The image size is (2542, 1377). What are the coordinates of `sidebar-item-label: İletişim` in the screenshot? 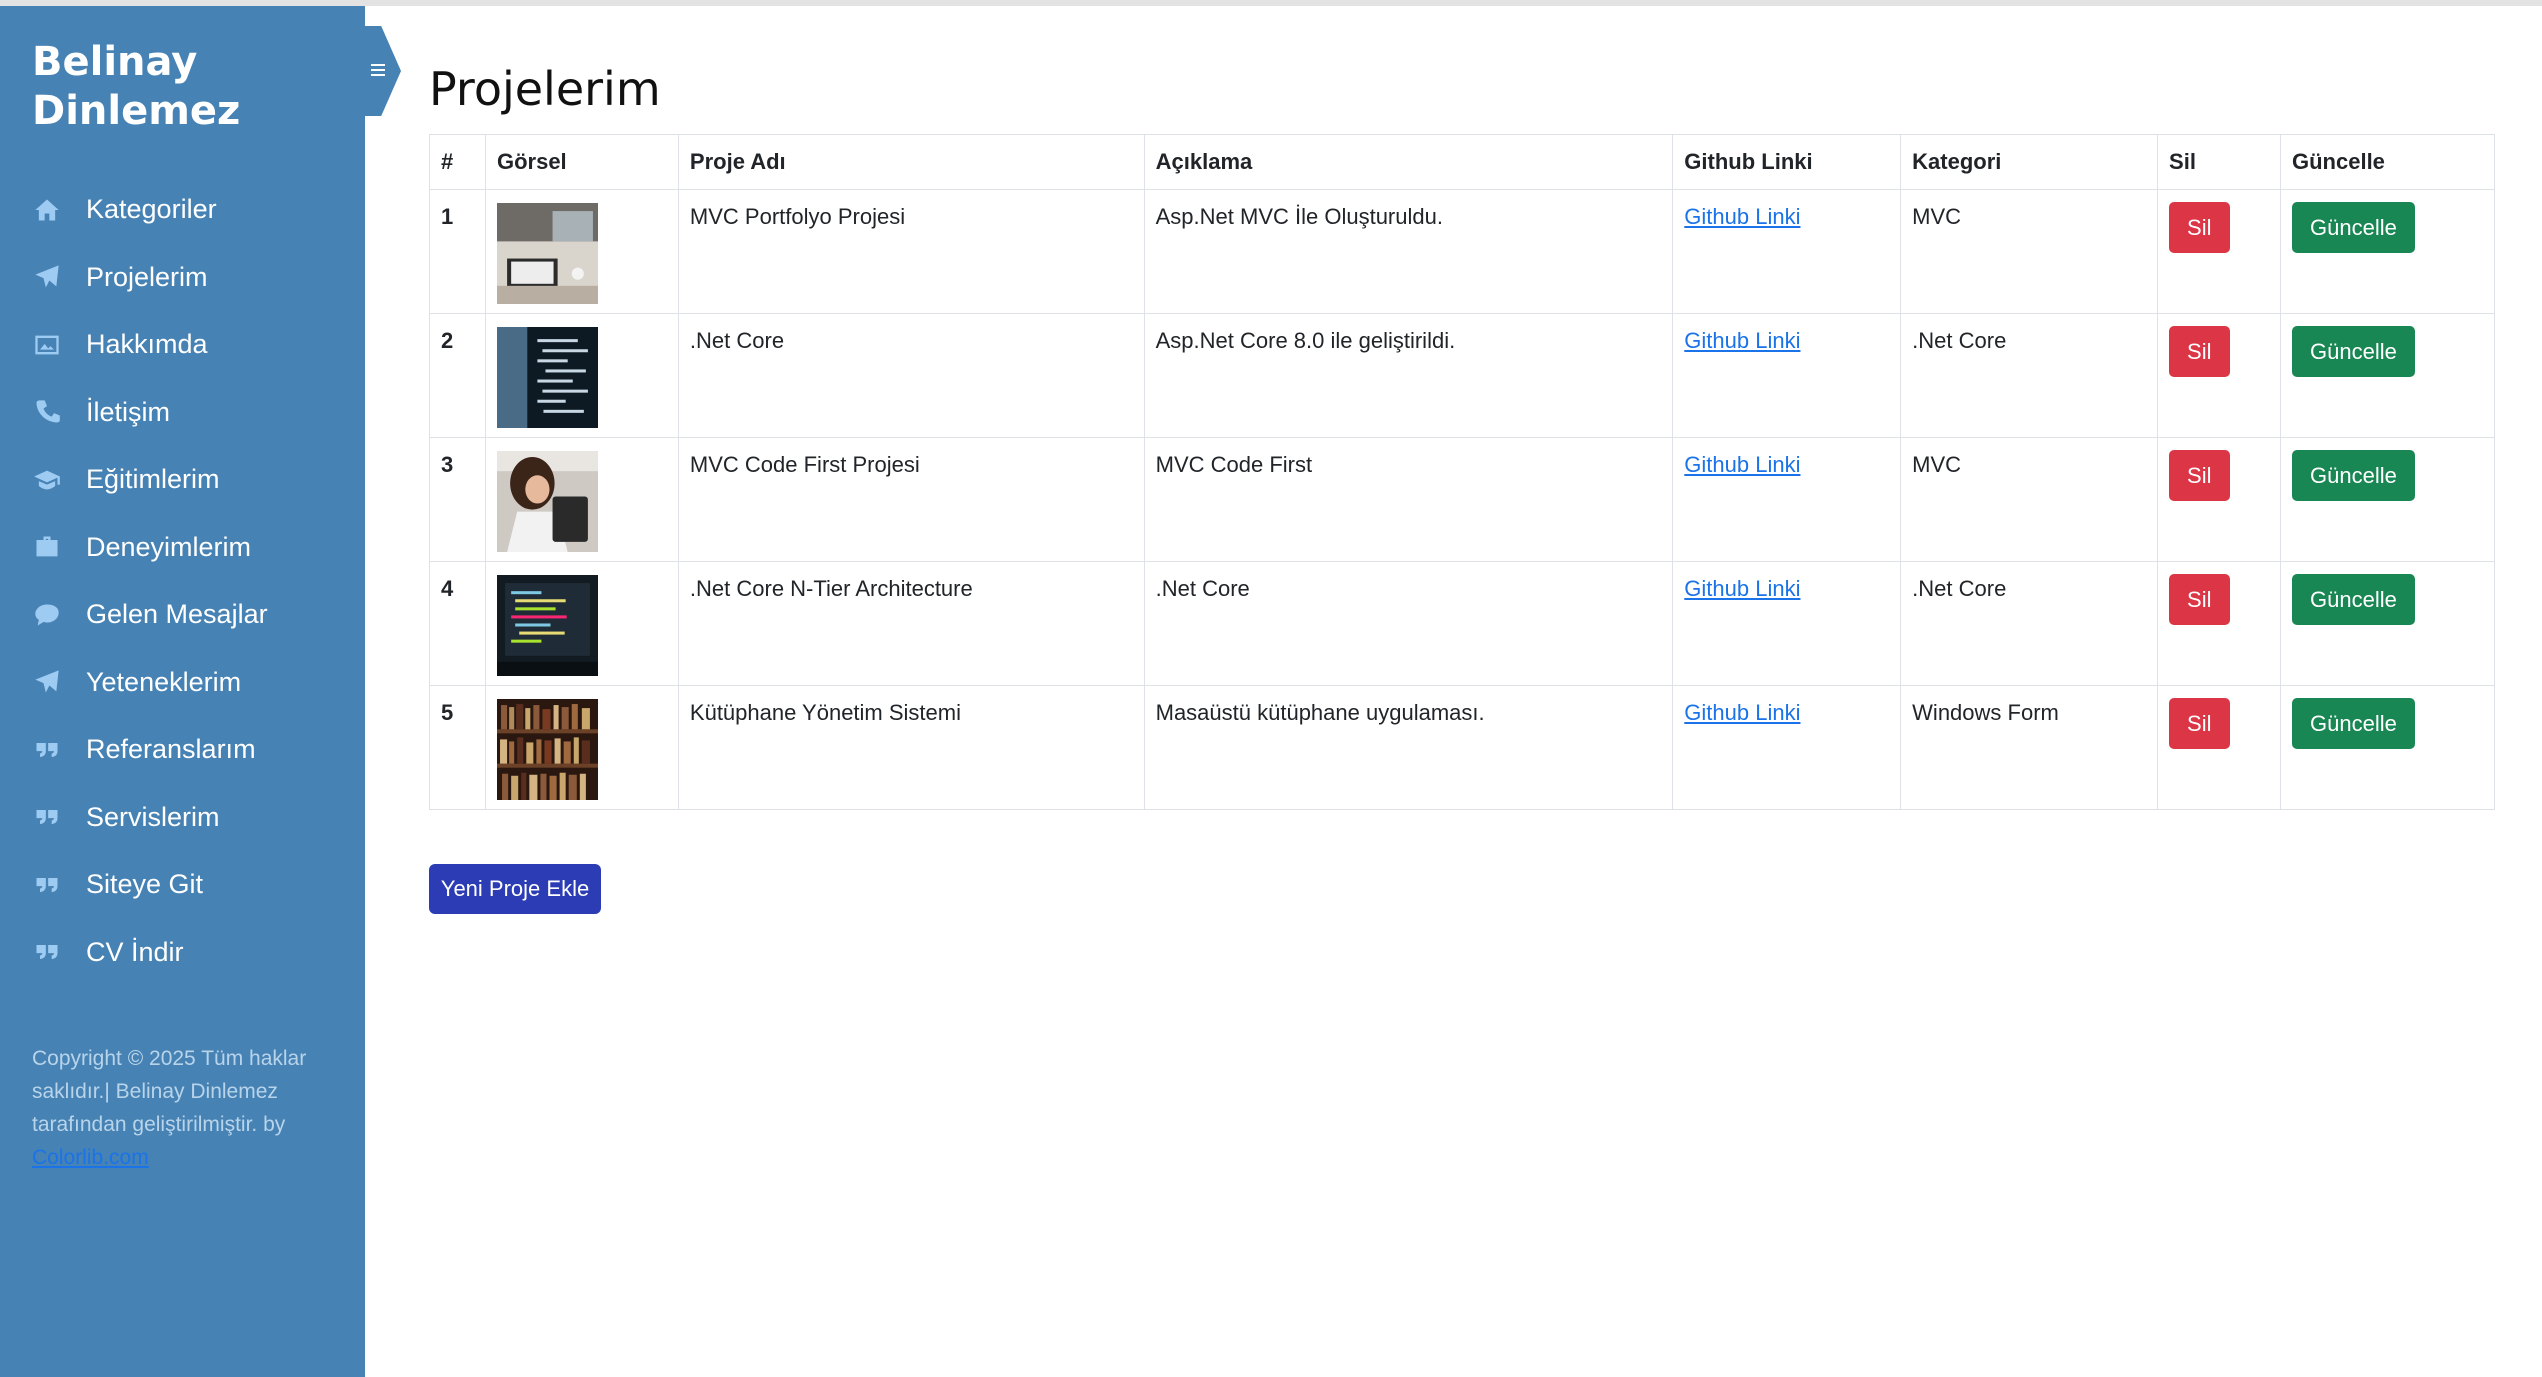 It's located at (128, 411).